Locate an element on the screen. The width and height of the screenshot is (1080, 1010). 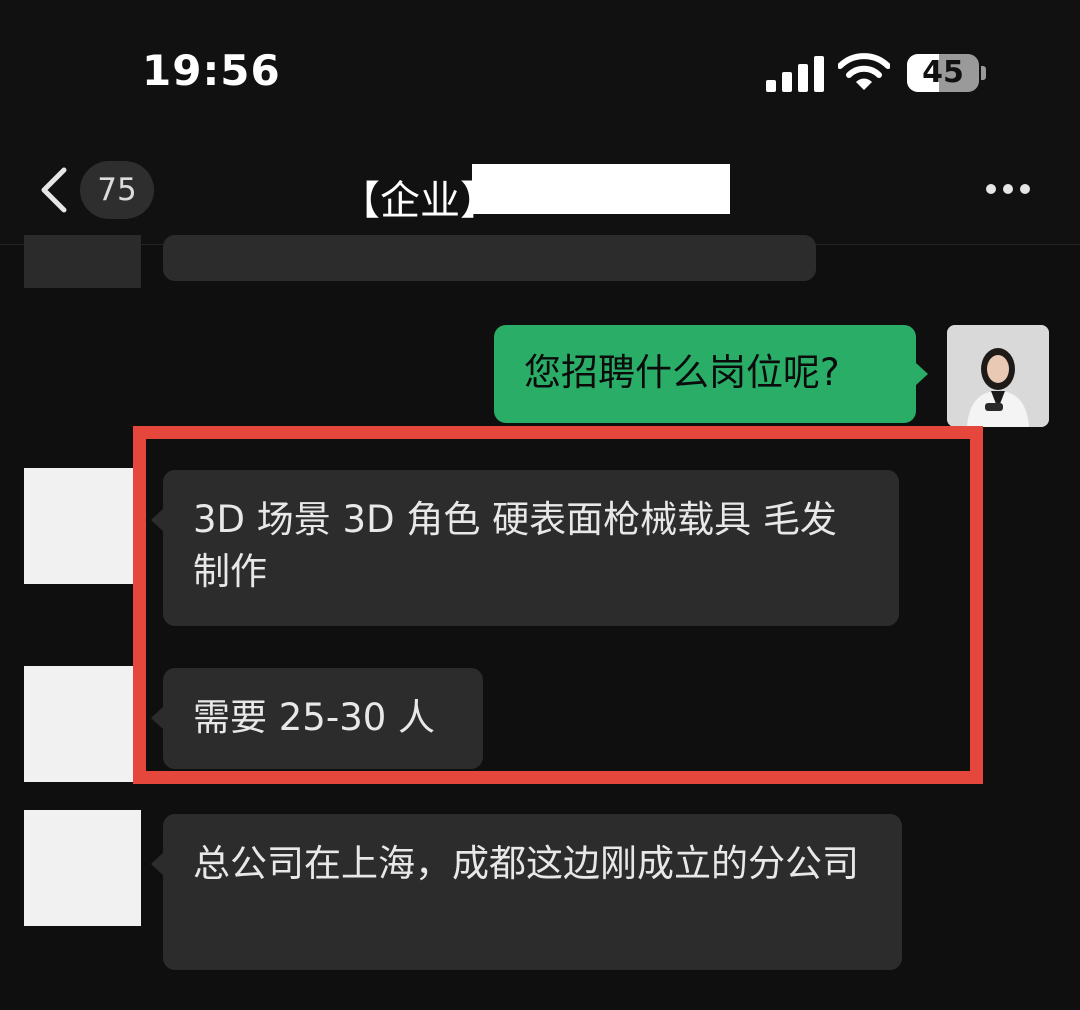
cellular-signal-icon is located at coordinates (795, 74).